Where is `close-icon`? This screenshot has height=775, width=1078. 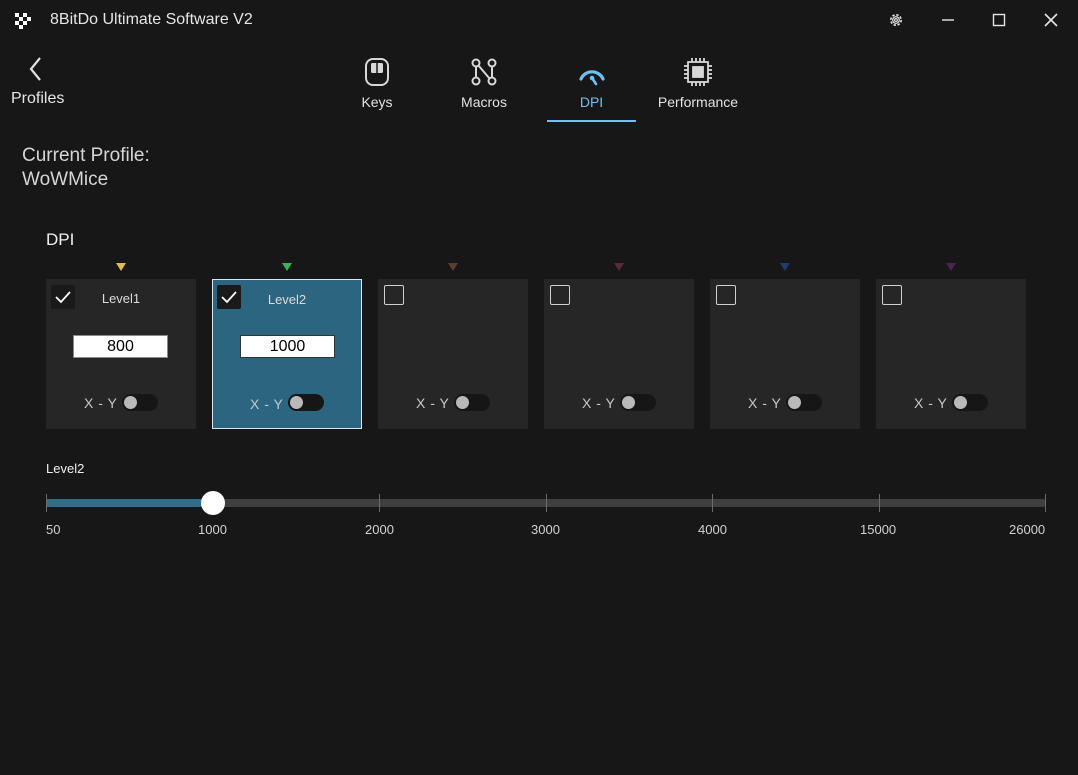
close-icon is located at coordinates (1051, 20).